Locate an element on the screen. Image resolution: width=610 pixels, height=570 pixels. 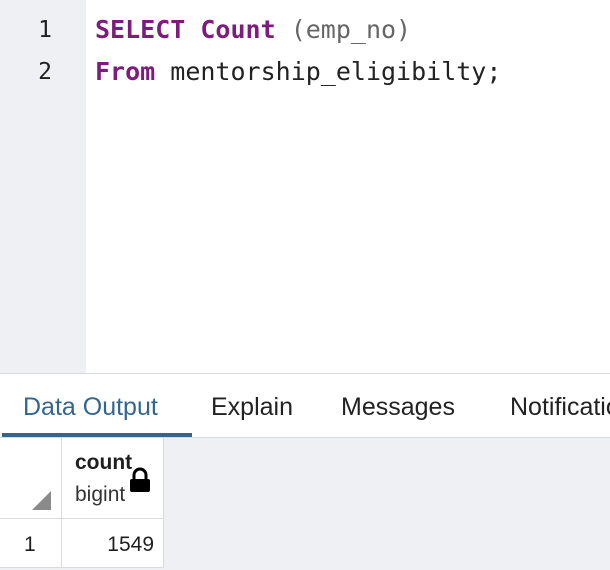
function-argument: (emp_no) is located at coordinates (351, 29).